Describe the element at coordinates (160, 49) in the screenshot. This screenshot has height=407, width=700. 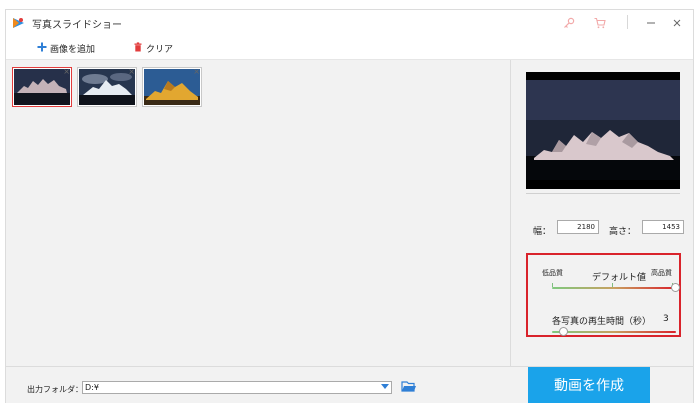
I see `clear-label: クリア` at that location.